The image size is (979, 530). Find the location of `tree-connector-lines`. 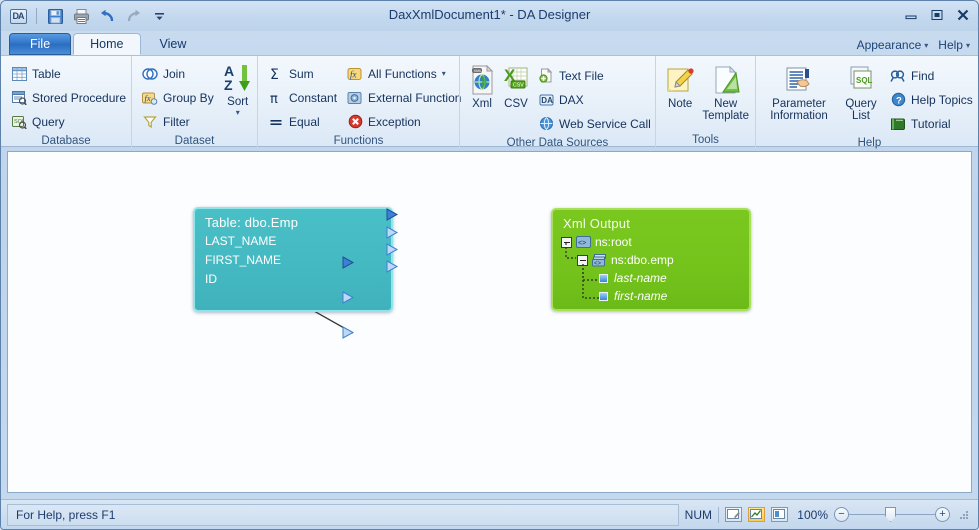

tree-connector-lines is located at coordinates (582, 271).